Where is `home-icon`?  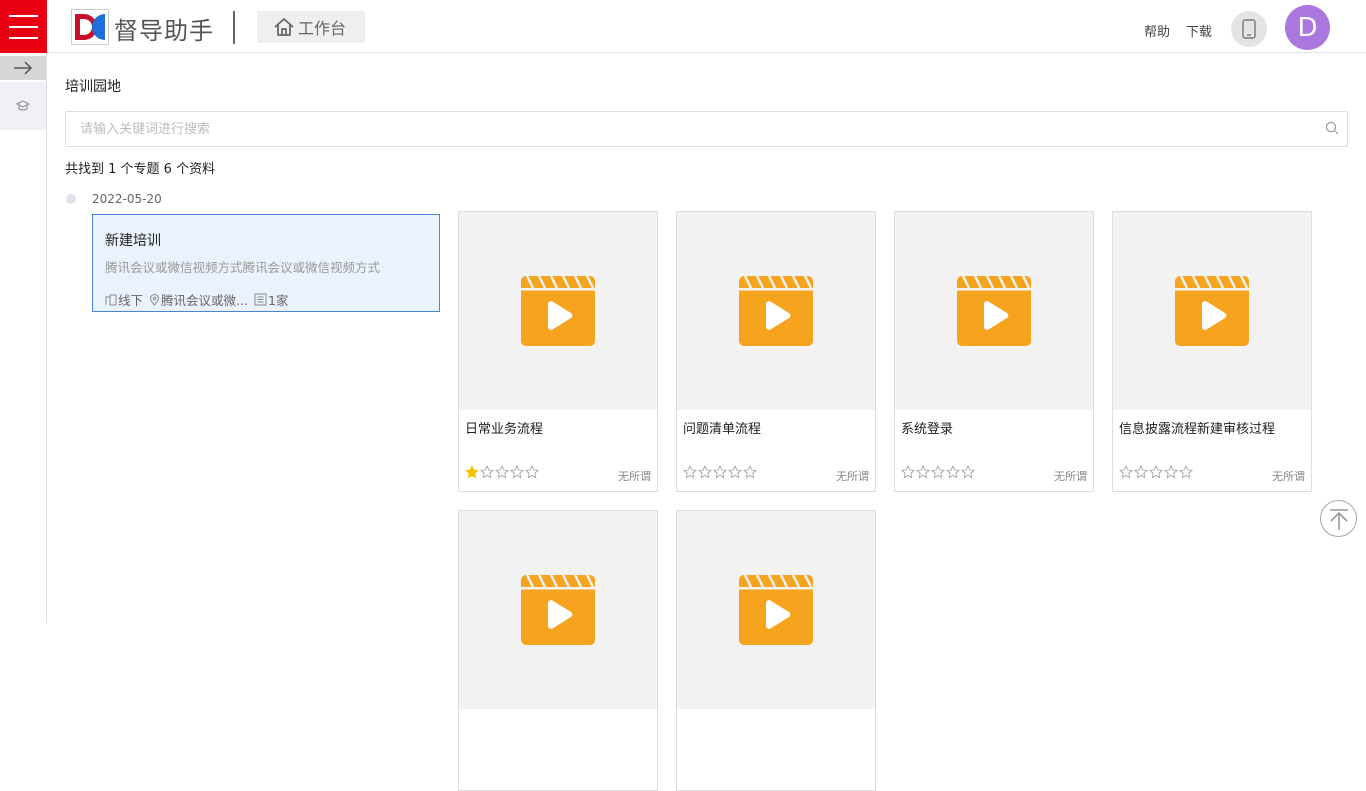
home-icon is located at coordinates (284, 27).